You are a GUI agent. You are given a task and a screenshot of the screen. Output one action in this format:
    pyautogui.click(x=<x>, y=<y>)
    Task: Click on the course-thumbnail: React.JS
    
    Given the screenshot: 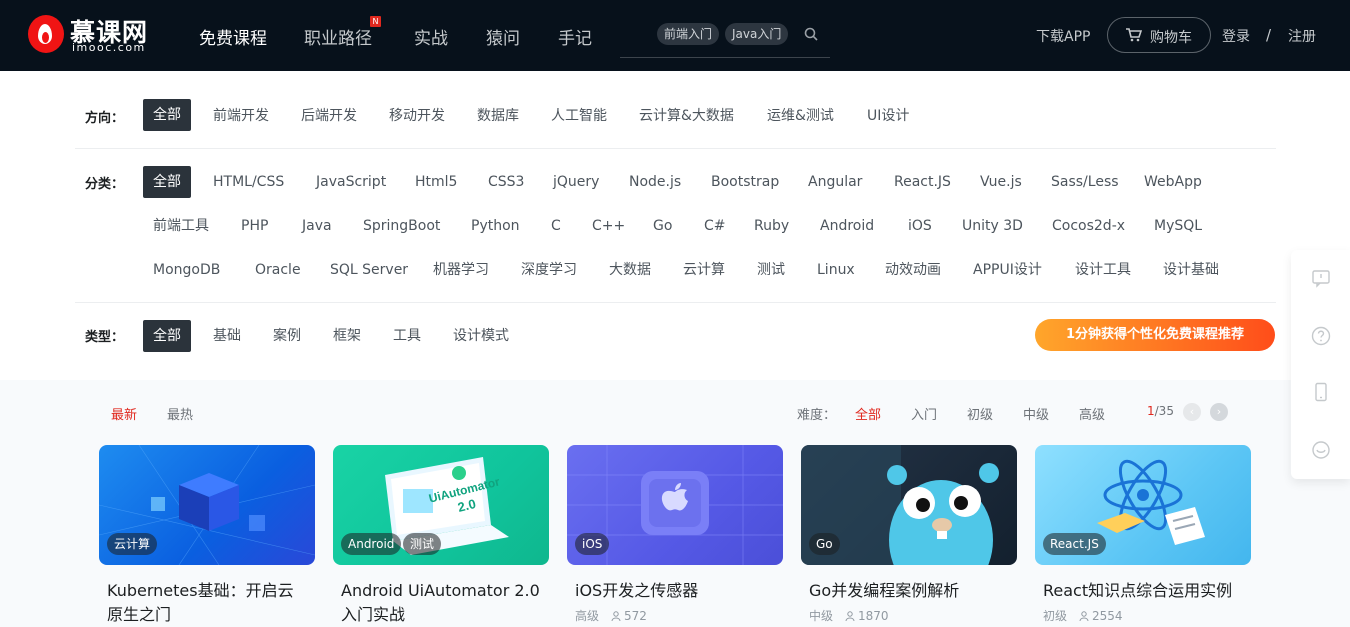 What is the action you would take?
    pyautogui.click(x=1143, y=505)
    